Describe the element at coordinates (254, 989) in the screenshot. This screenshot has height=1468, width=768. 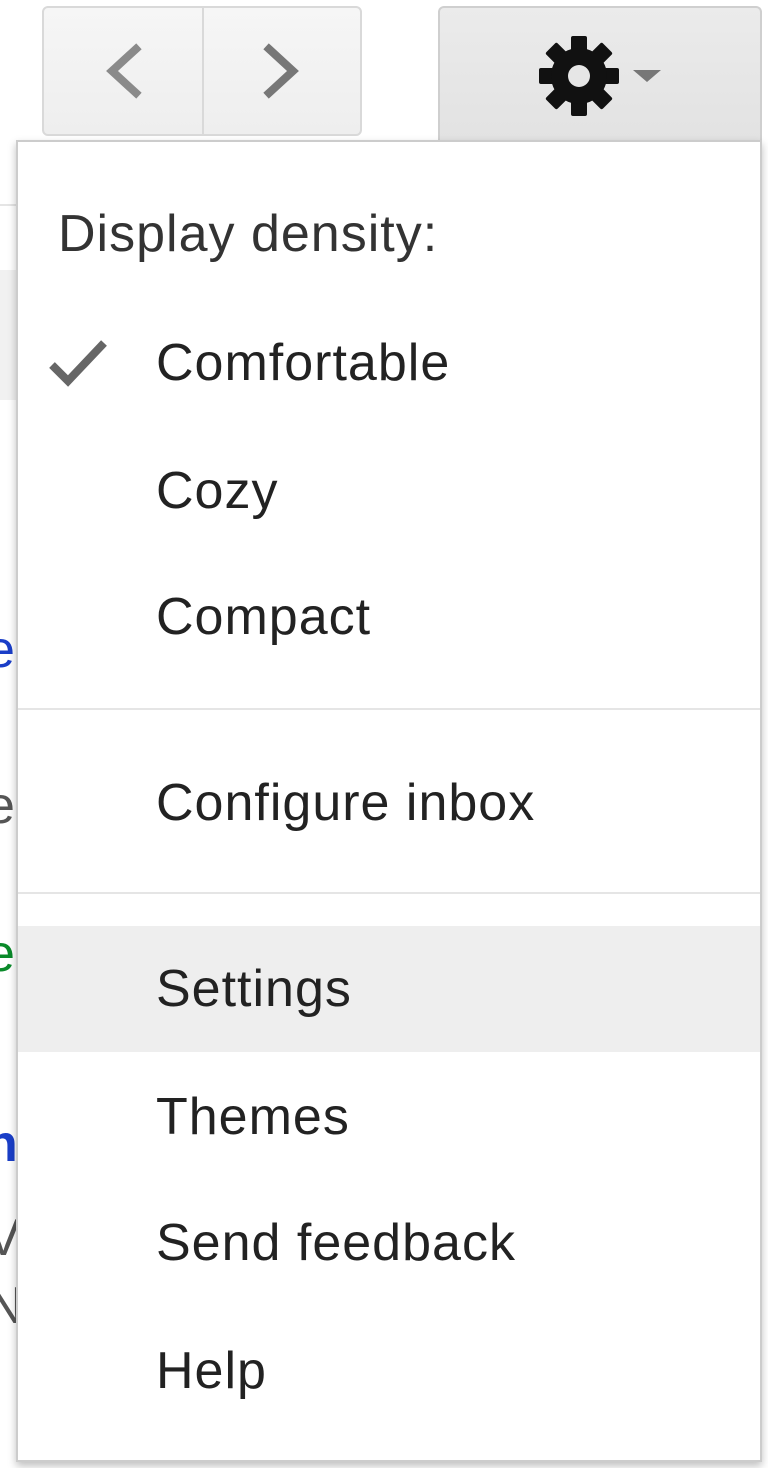
I see `menu-item-label: Settings` at that location.